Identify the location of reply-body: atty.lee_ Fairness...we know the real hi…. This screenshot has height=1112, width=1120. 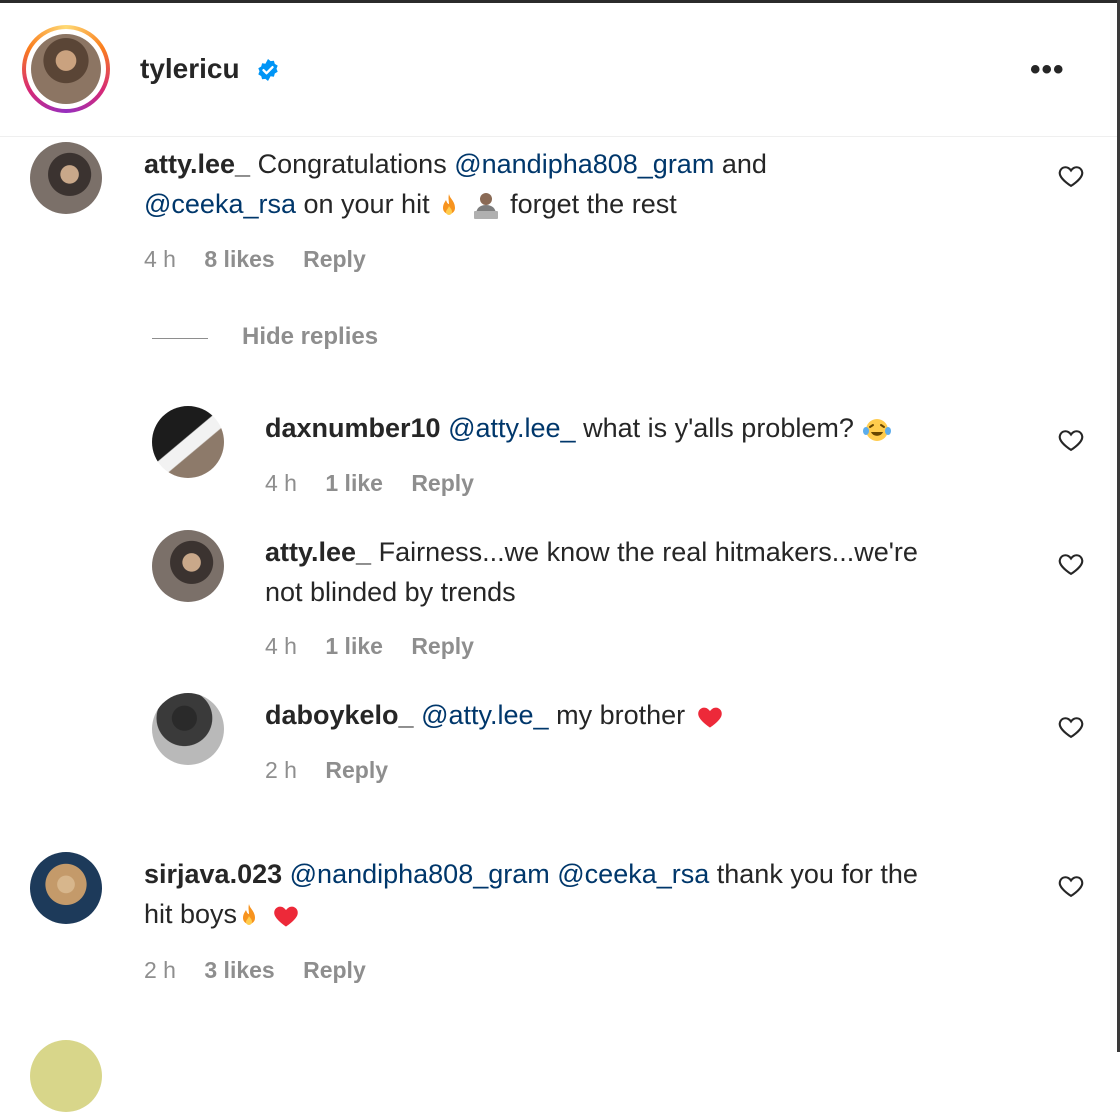
(591, 572).